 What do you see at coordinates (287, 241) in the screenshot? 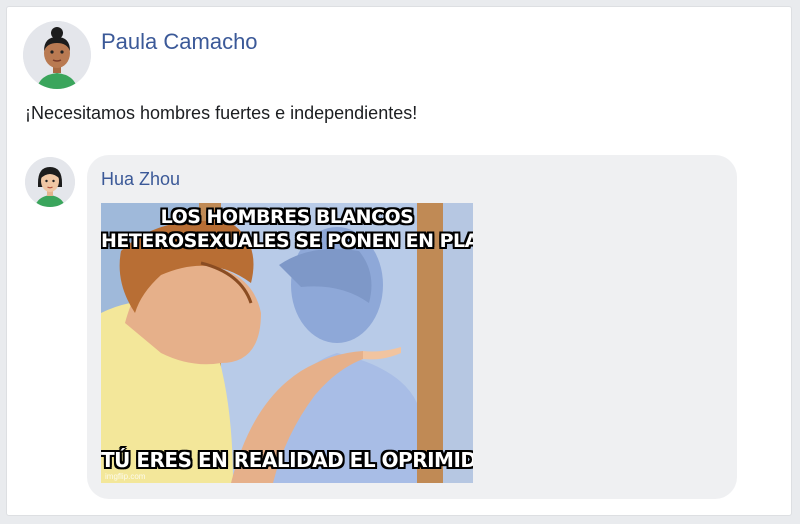
I see `meme-top-caption-line2: HETEROSEXUALES SE PONEN EN PLAN:` at bounding box center [287, 241].